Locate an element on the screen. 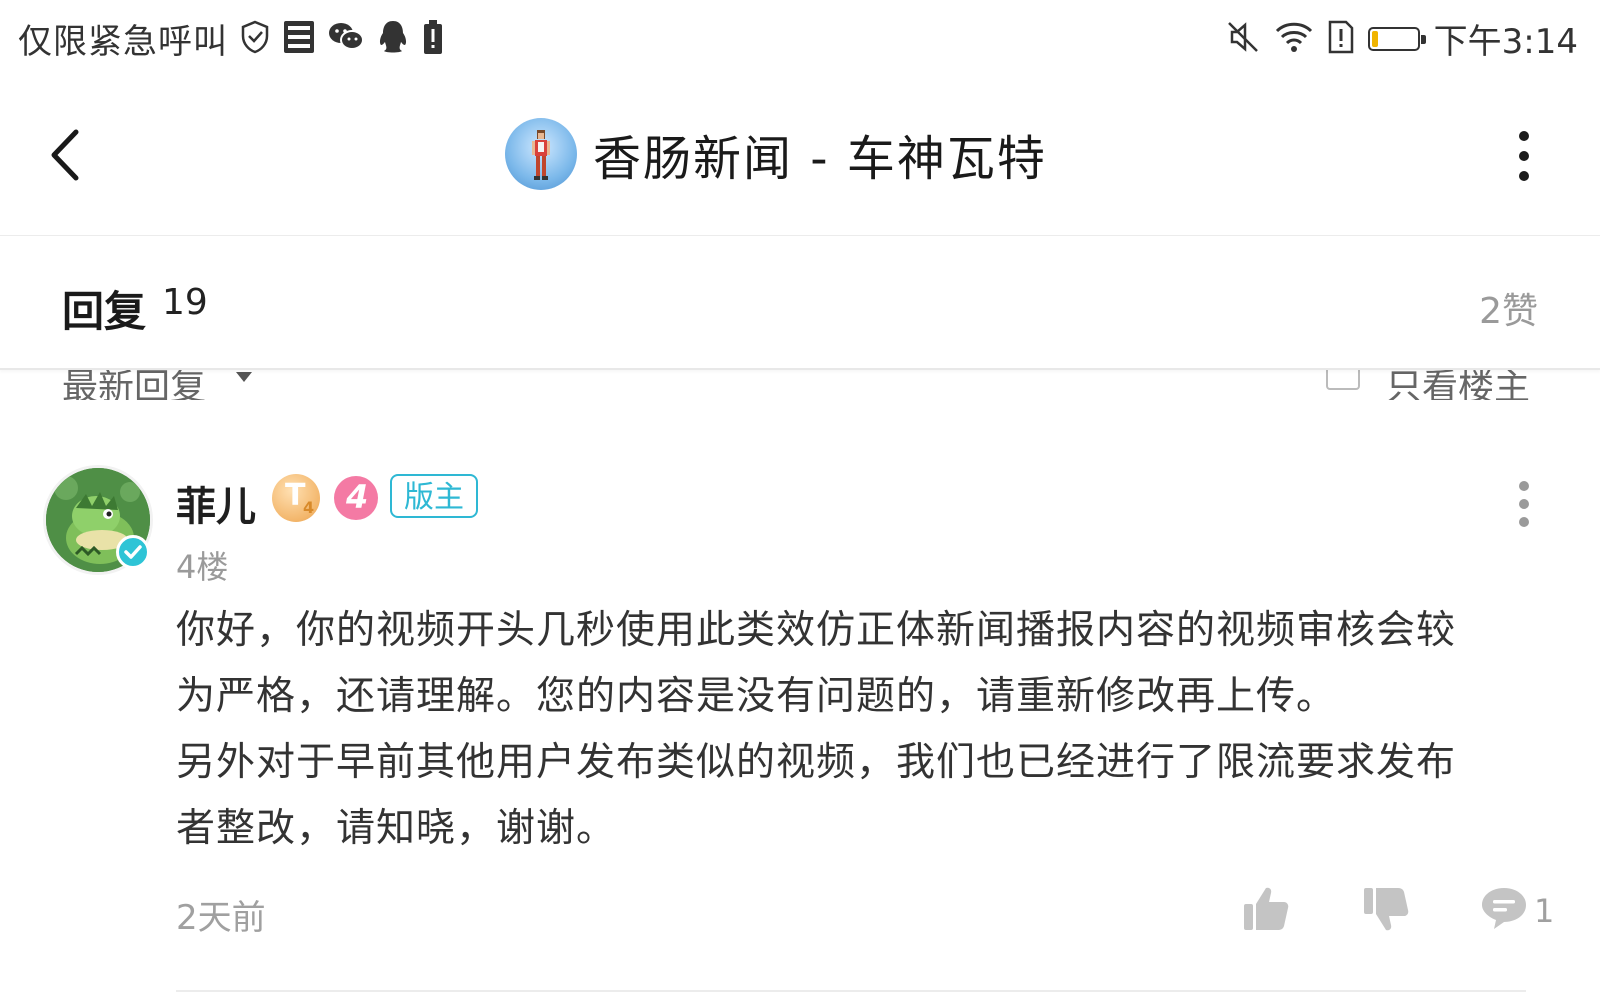  comment-bubble-icon is located at coordinates (1504, 908).